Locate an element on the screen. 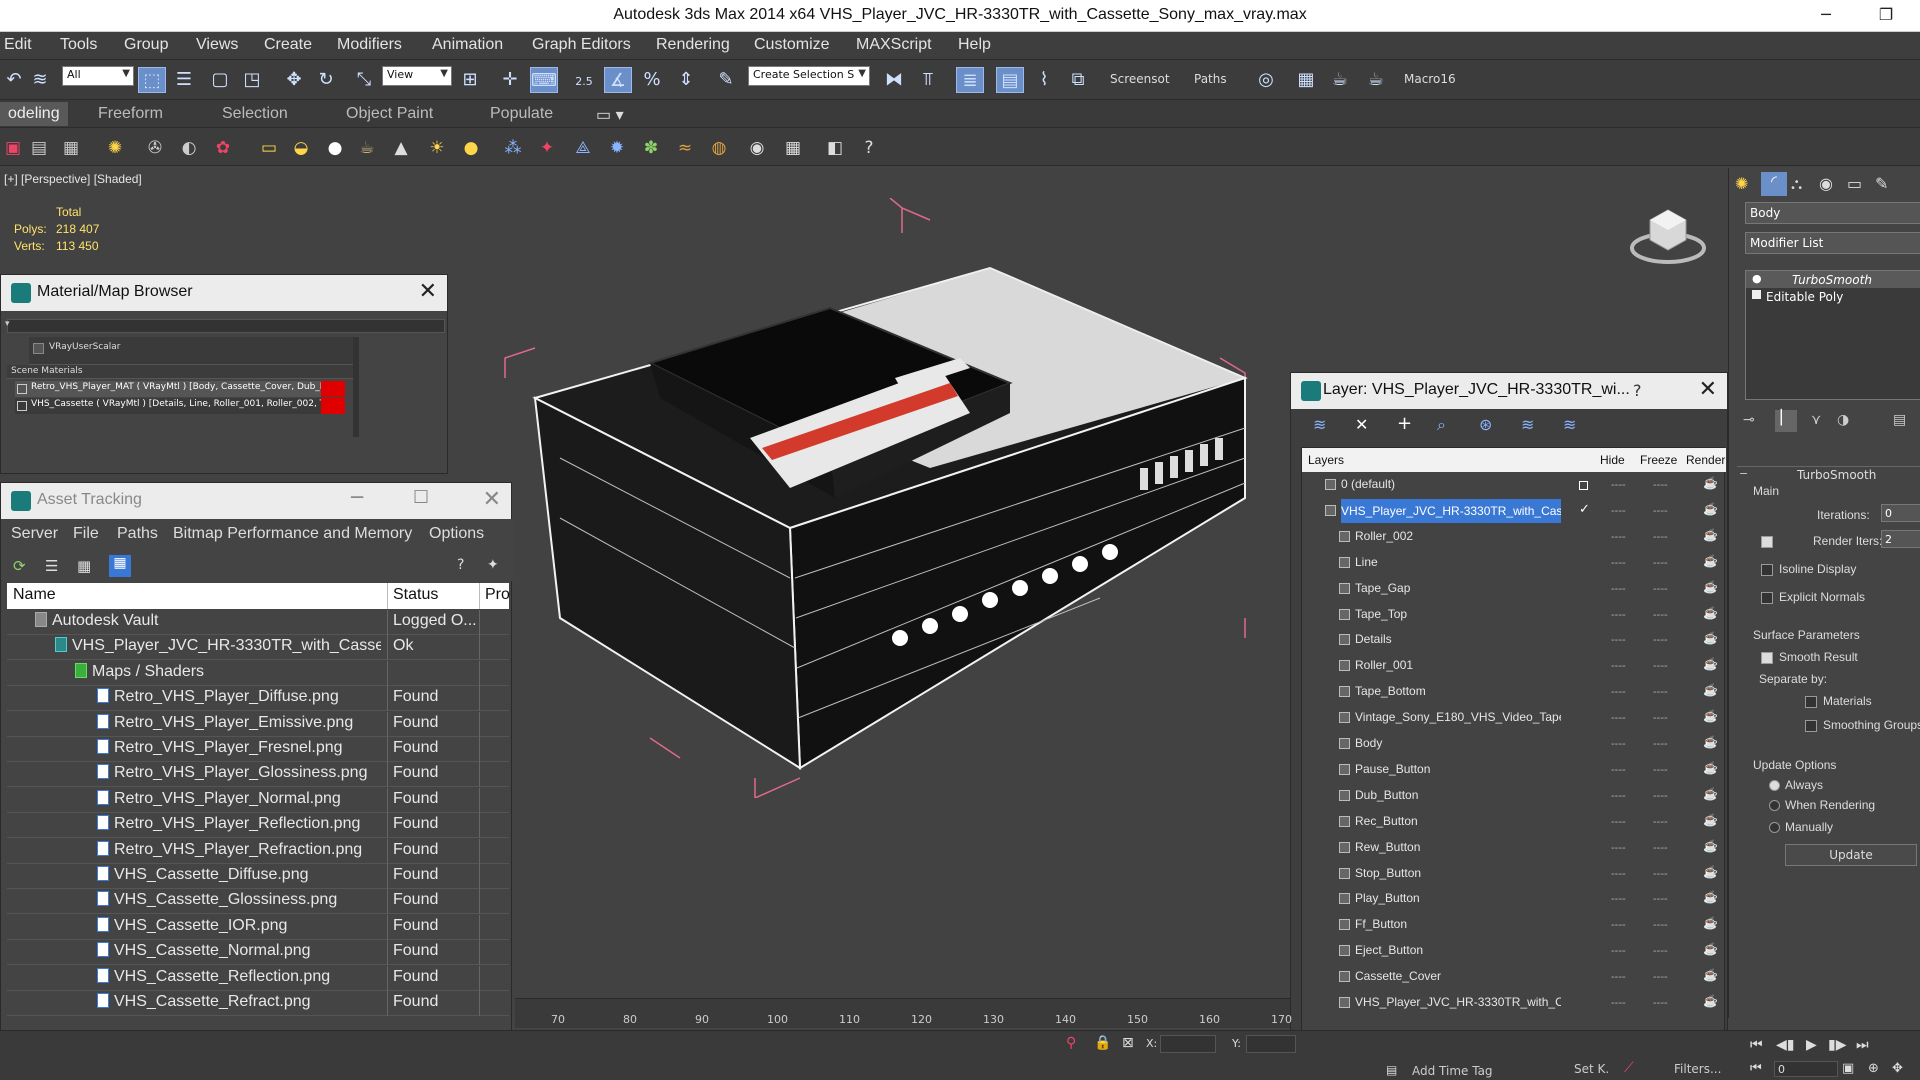  render-iters-checkbox is located at coordinates (1767, 542).